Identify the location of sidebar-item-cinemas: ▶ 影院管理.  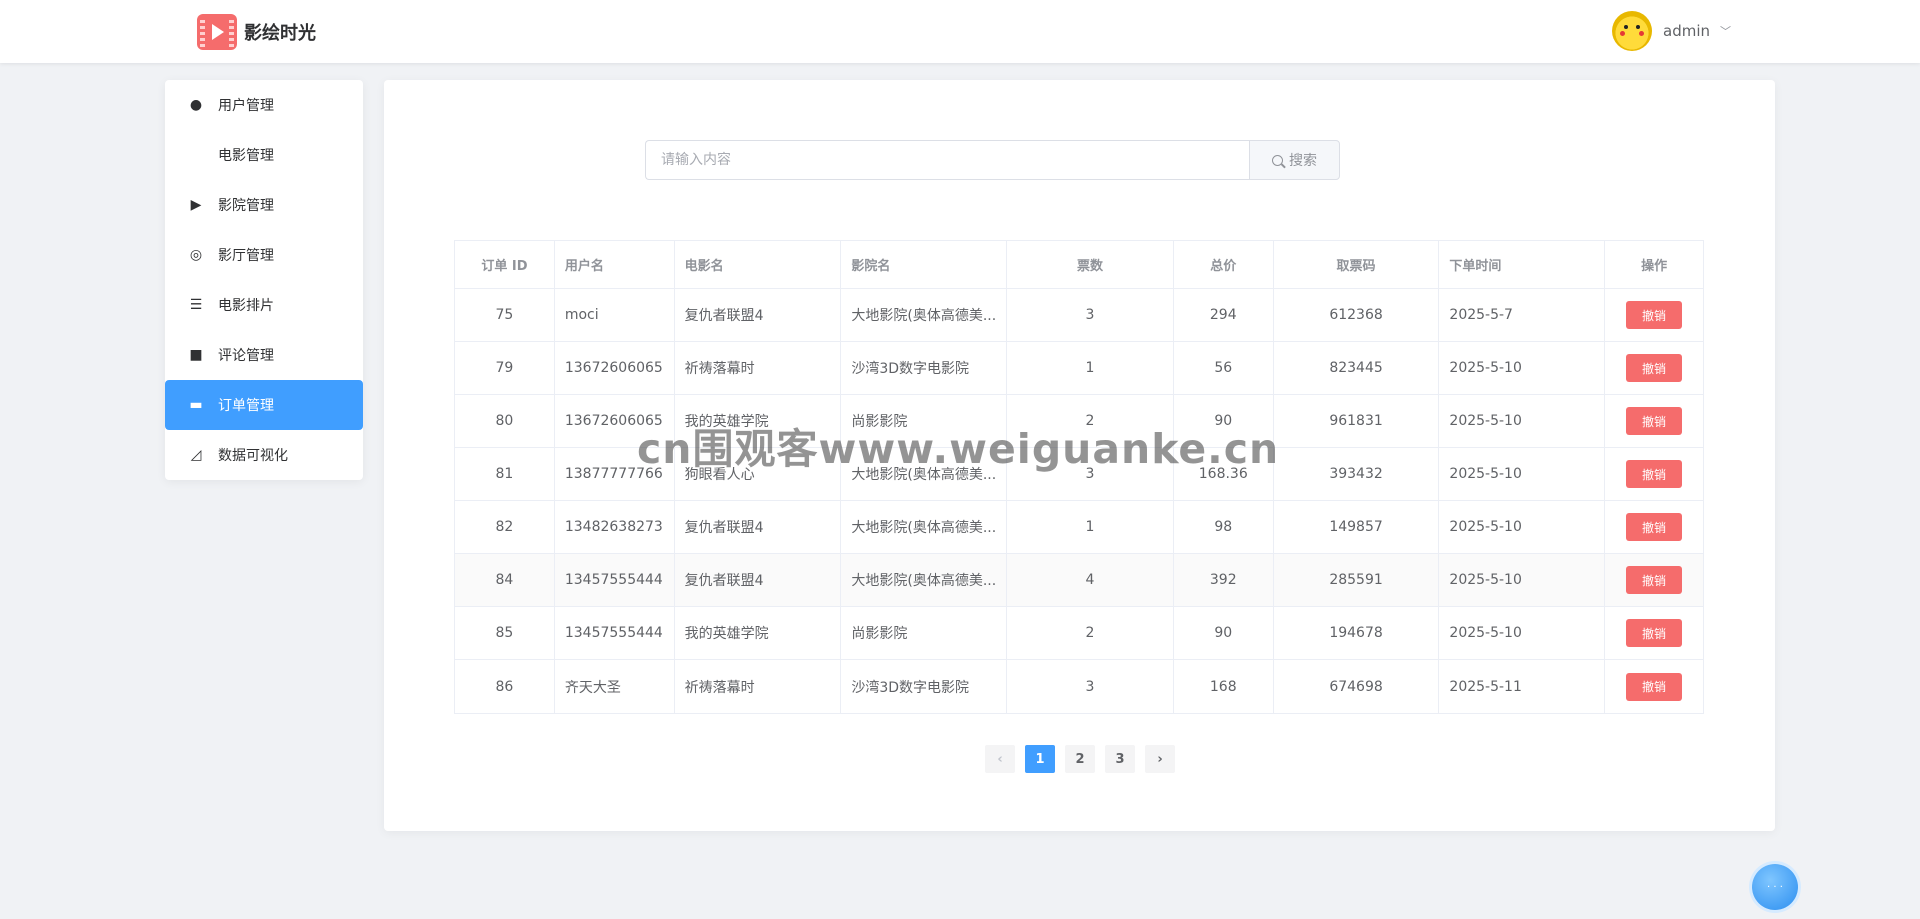
(264, 205).